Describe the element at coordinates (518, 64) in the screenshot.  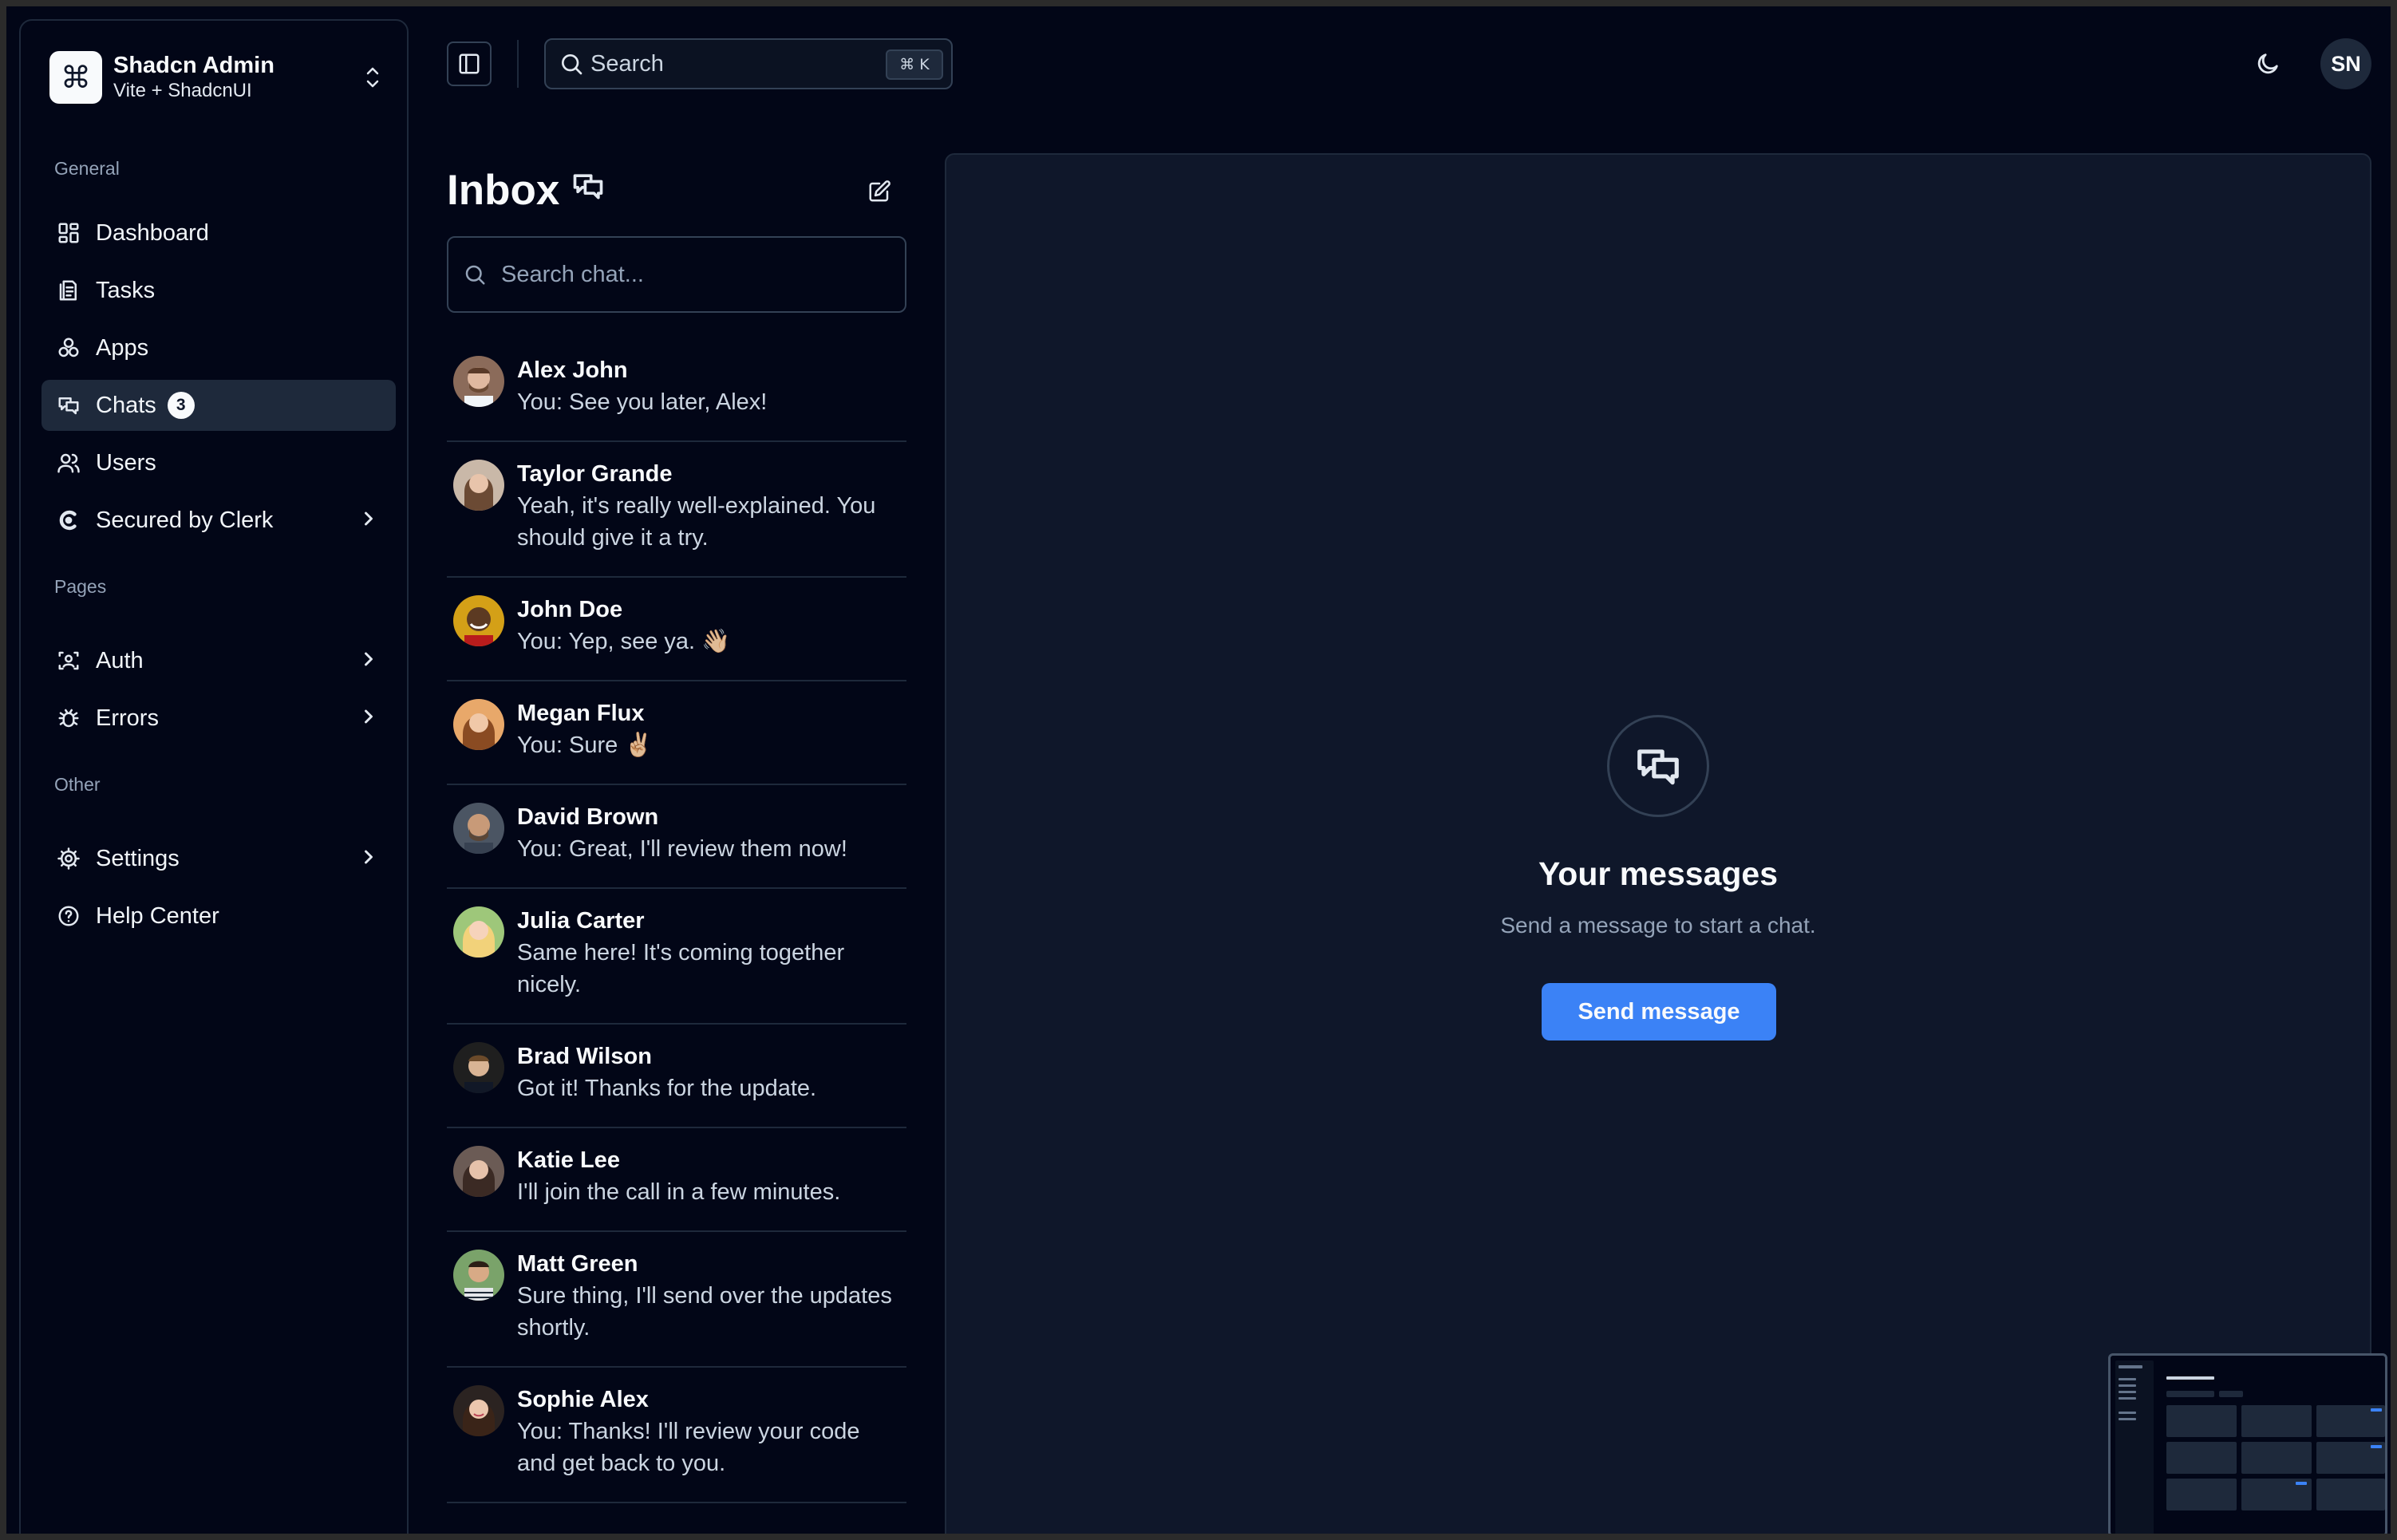
I see `header-separator` at that location.